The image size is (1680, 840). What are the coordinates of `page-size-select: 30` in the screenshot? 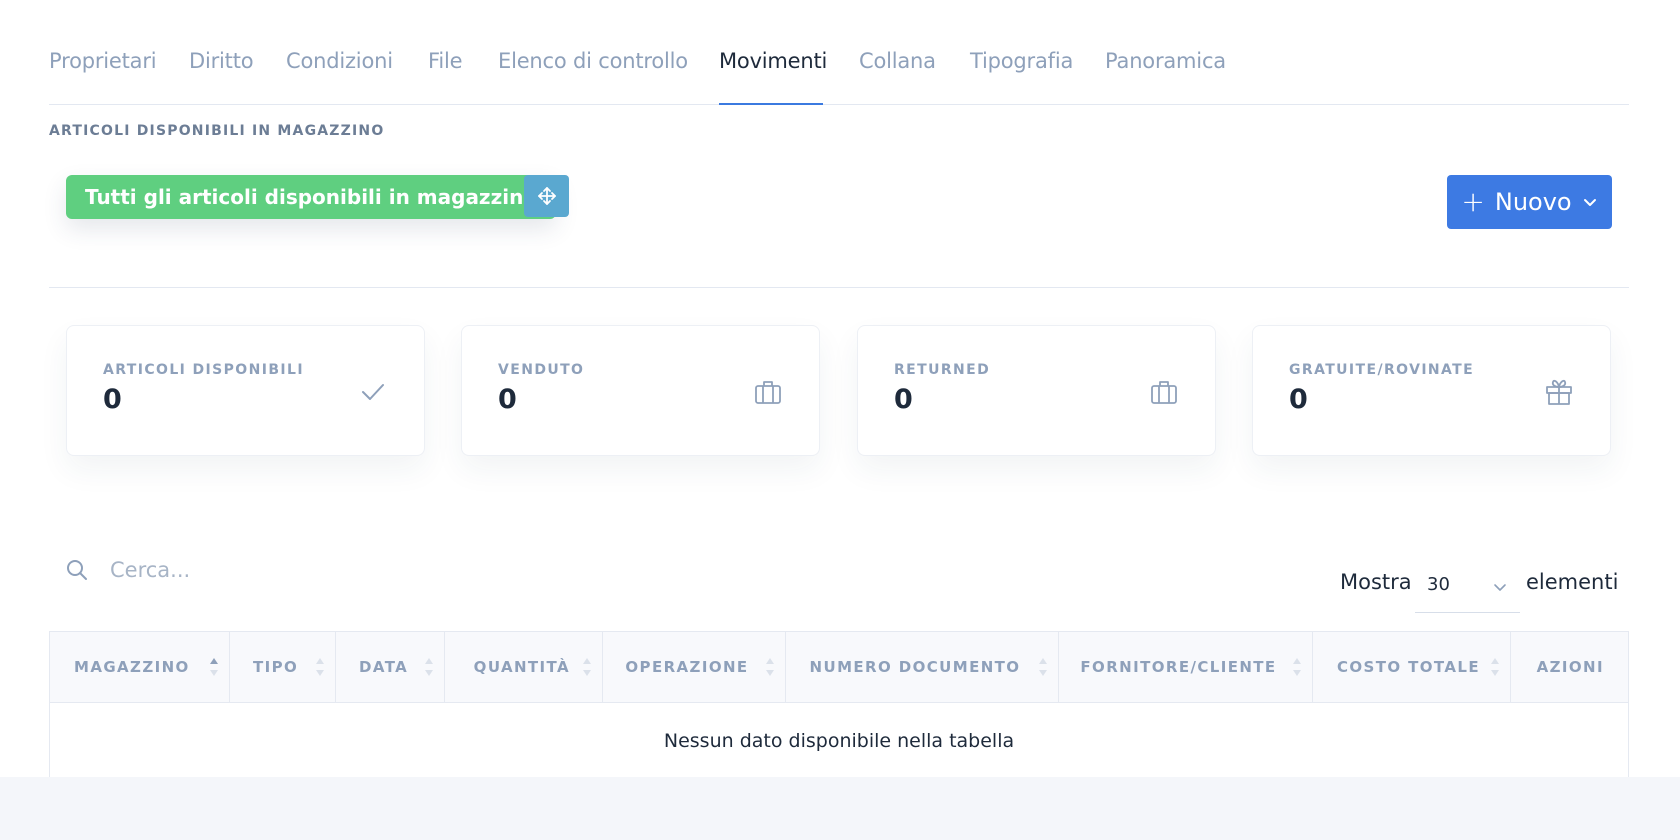 It's located at (1467, 589).